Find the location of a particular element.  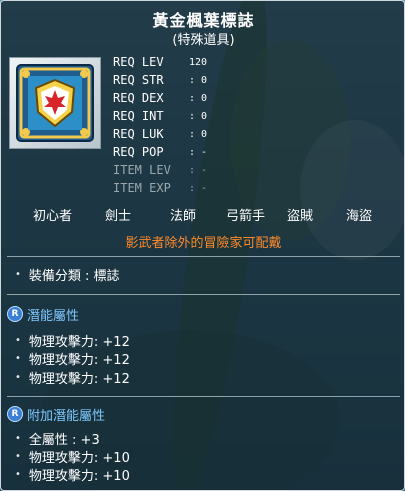

req-label: REQ POP is located at coordinates (138, 152).